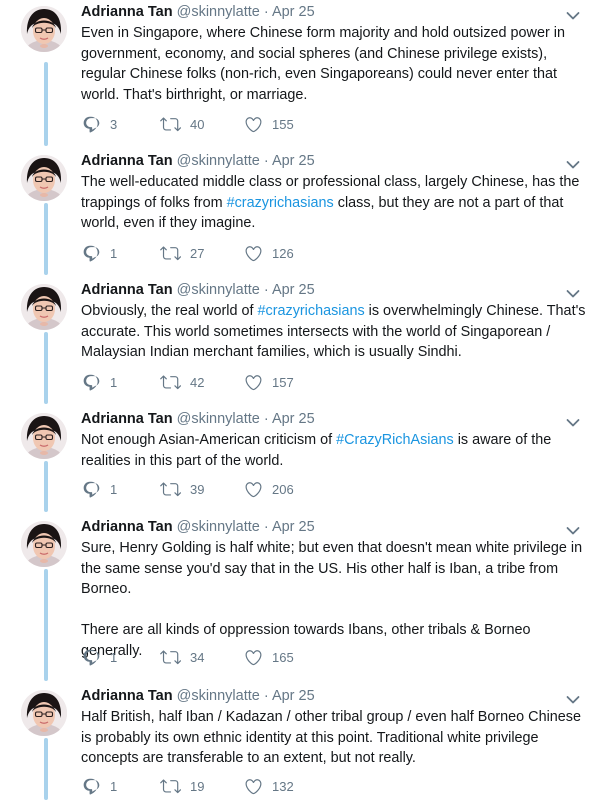 The width and height of the screenshot is (606, 800). What do you see at coordinates (181, 382) in the screenshot?
I see `retweet-button: 42` at bounding box center [181, 382].